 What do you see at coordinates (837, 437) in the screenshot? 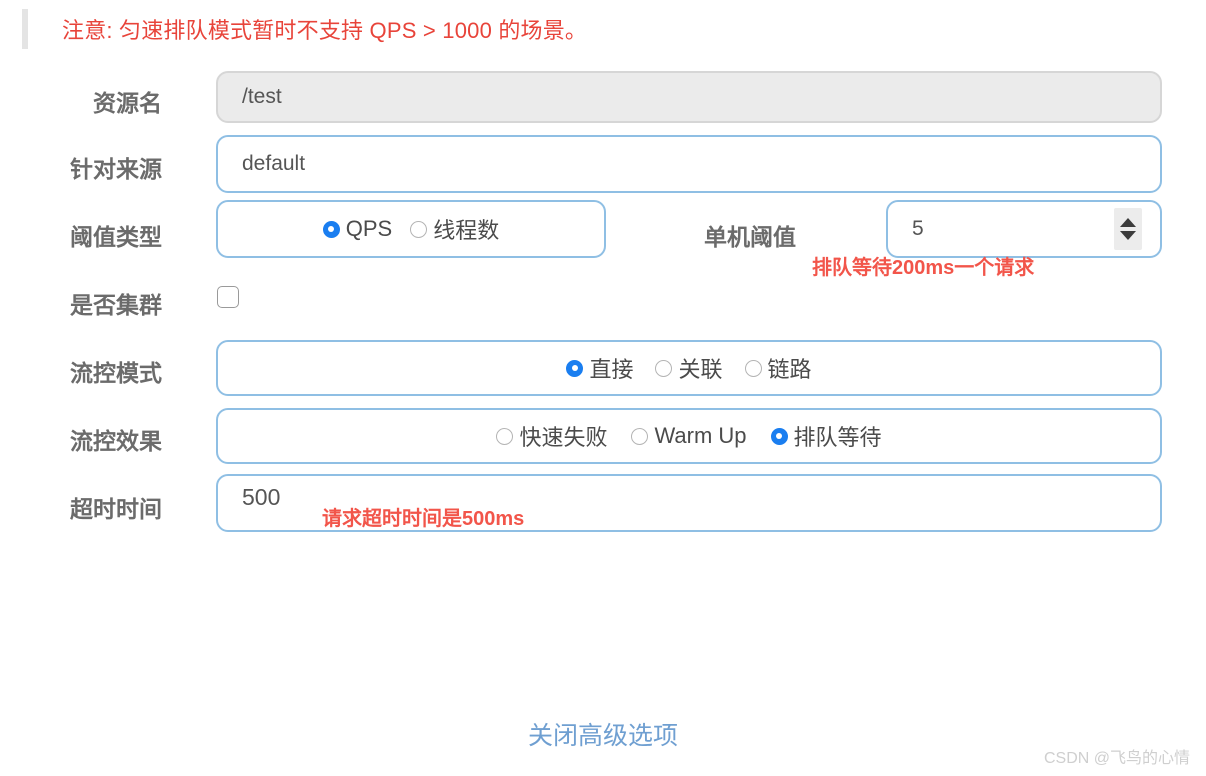
I see `radio-label: 排队等待` at bounding box center [837, 437].